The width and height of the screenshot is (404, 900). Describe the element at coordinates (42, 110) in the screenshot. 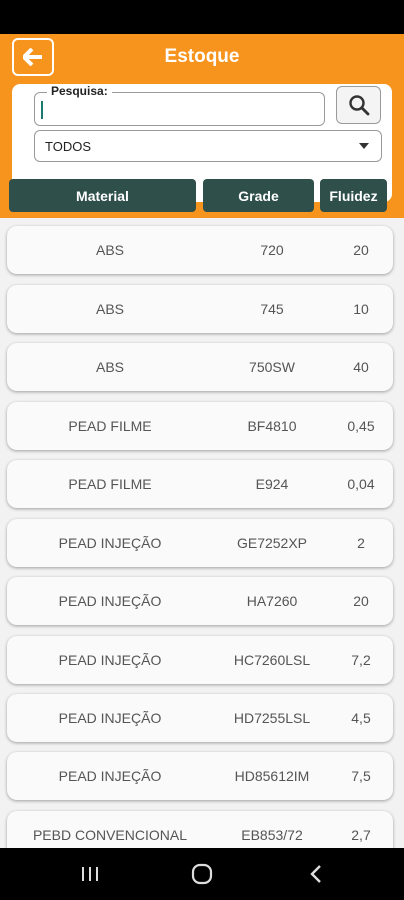

I see `text-cursor` at that location.